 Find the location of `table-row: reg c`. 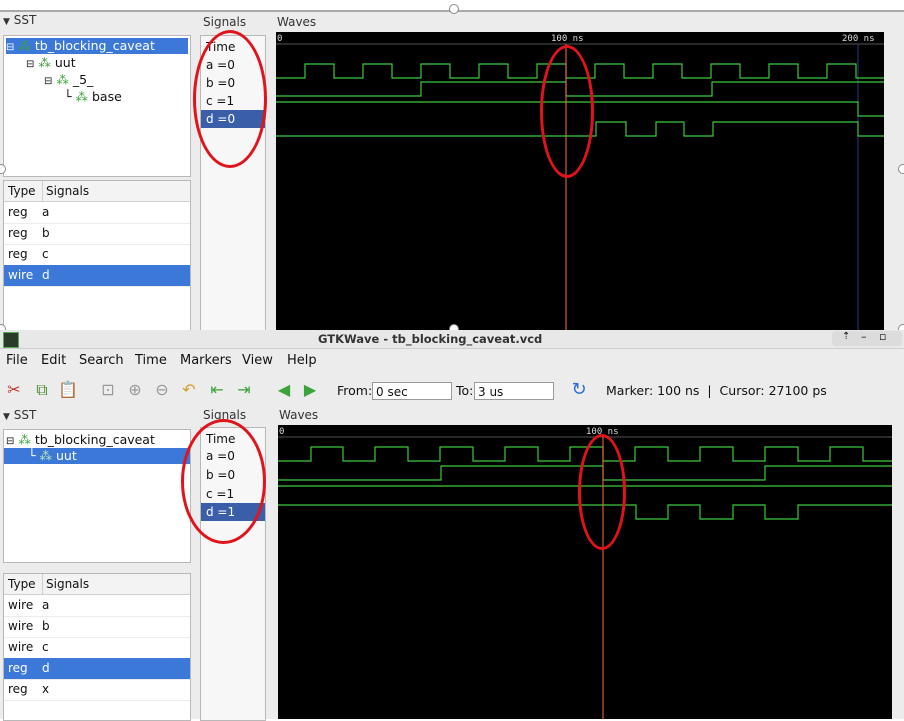

table-row: reg c is located at coordinates (97, 255).